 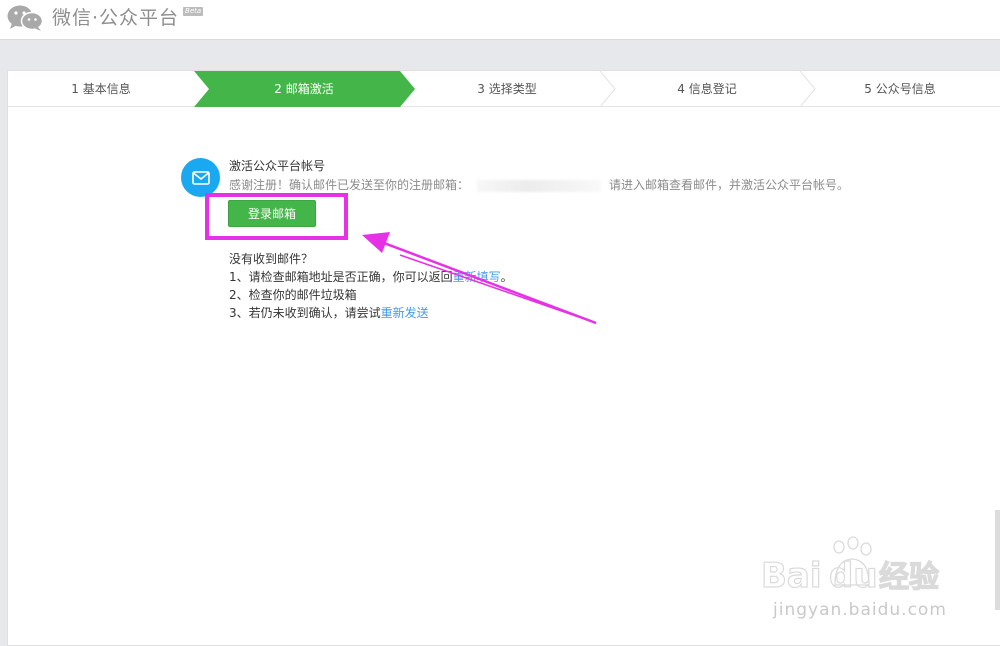 I want to click on watermark-product: 经验, so click(x=909, y=577).